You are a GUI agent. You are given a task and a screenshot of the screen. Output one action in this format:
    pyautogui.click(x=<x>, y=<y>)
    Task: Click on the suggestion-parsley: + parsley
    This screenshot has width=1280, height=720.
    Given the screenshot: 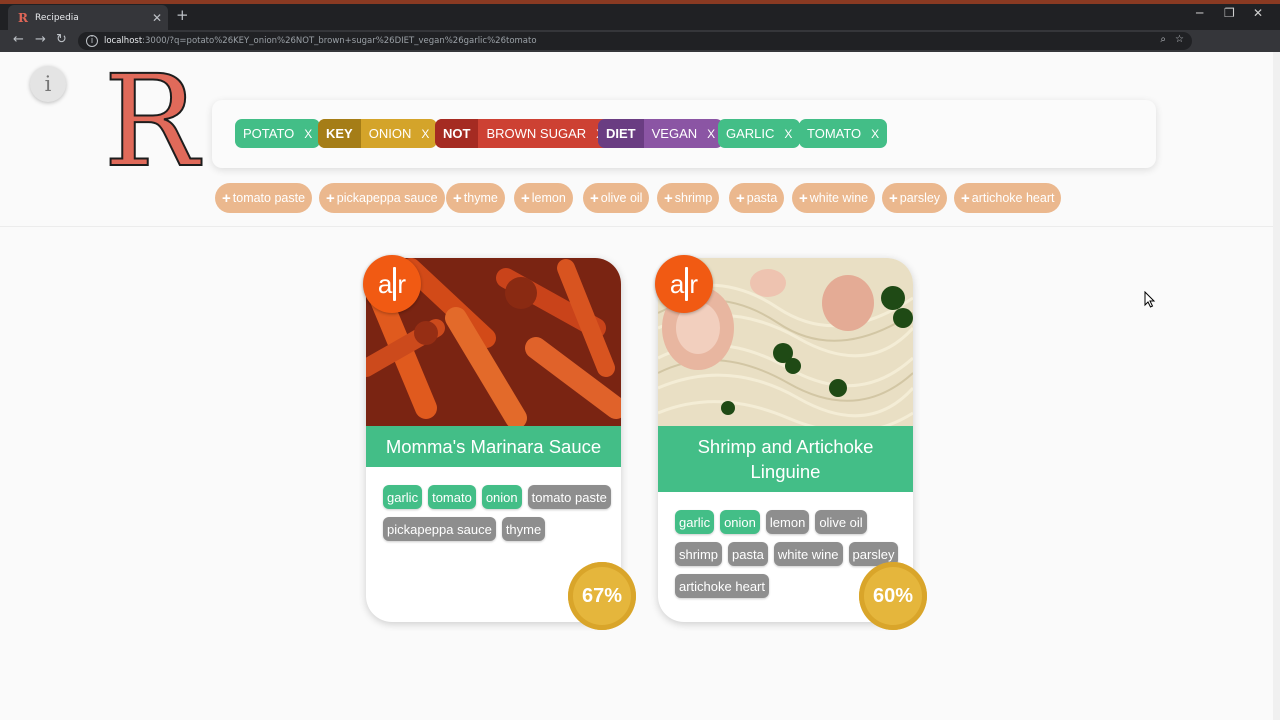 What is the action you would take?
    pyautogui.click(x=915, y=198)
    